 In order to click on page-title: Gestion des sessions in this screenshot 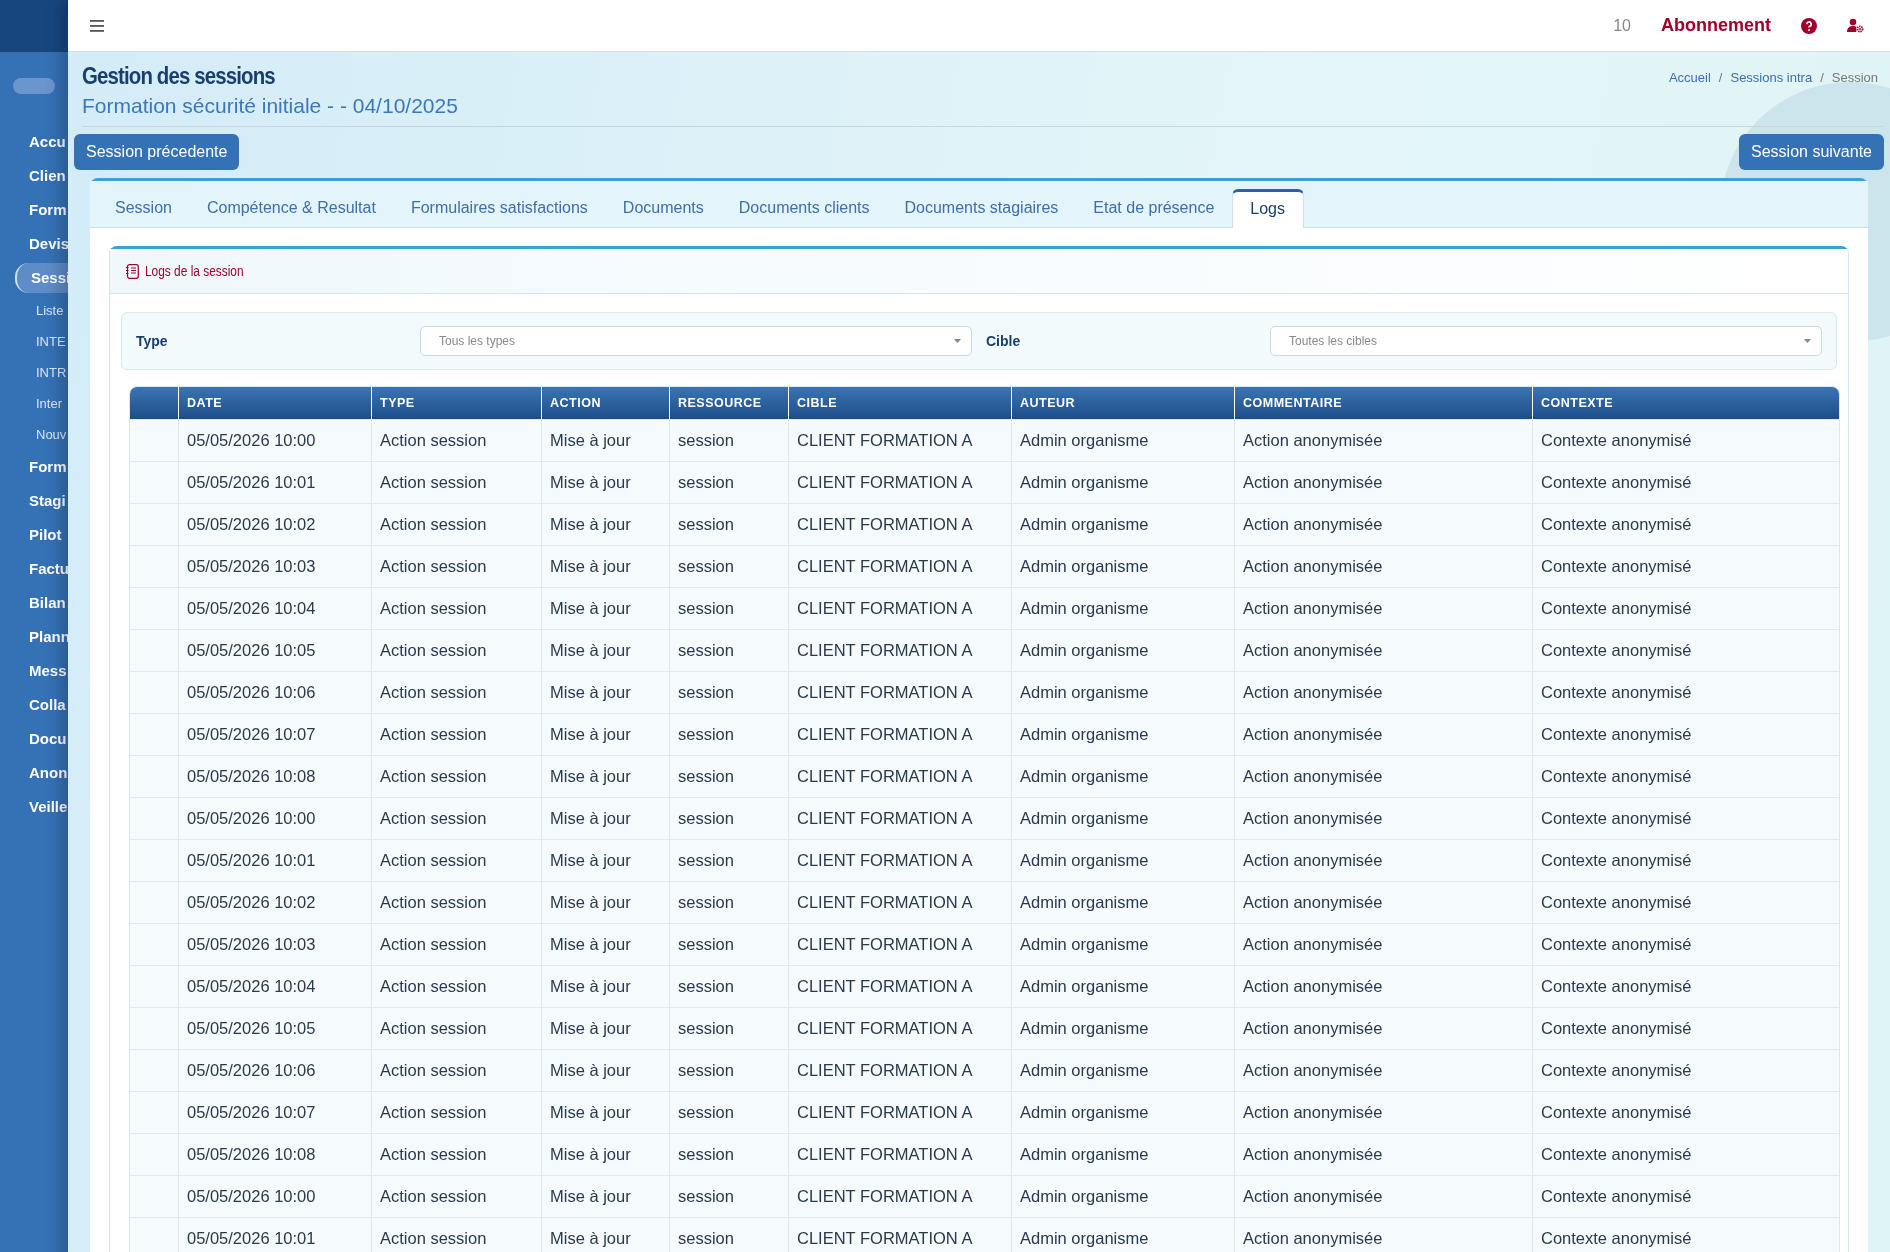, I will do `click(179, 76)`.